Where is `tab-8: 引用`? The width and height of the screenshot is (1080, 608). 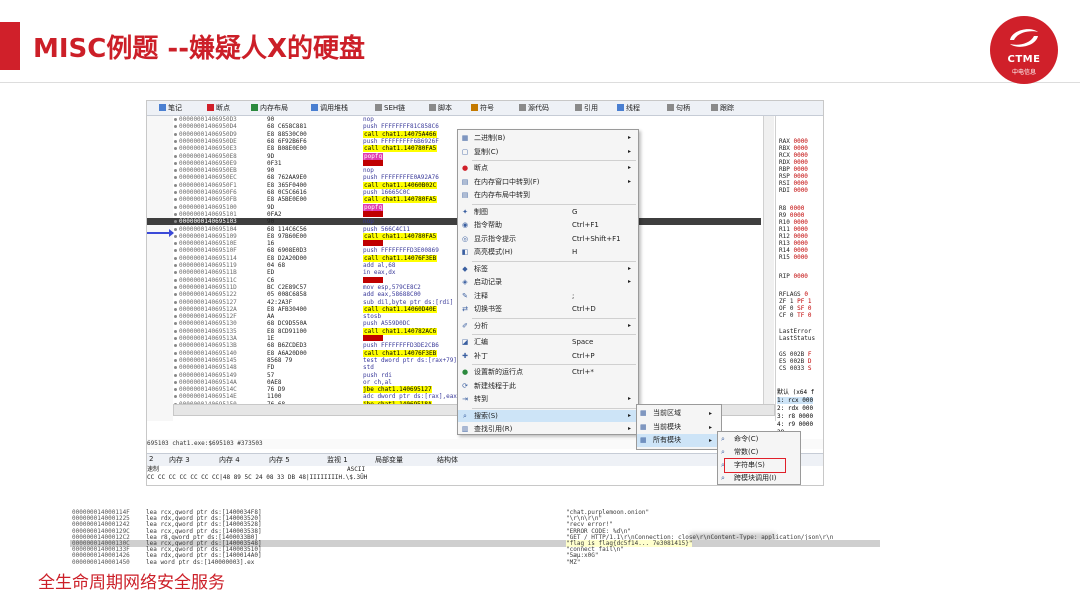
tab-8: 引用 is located at coordinates (586, 108).